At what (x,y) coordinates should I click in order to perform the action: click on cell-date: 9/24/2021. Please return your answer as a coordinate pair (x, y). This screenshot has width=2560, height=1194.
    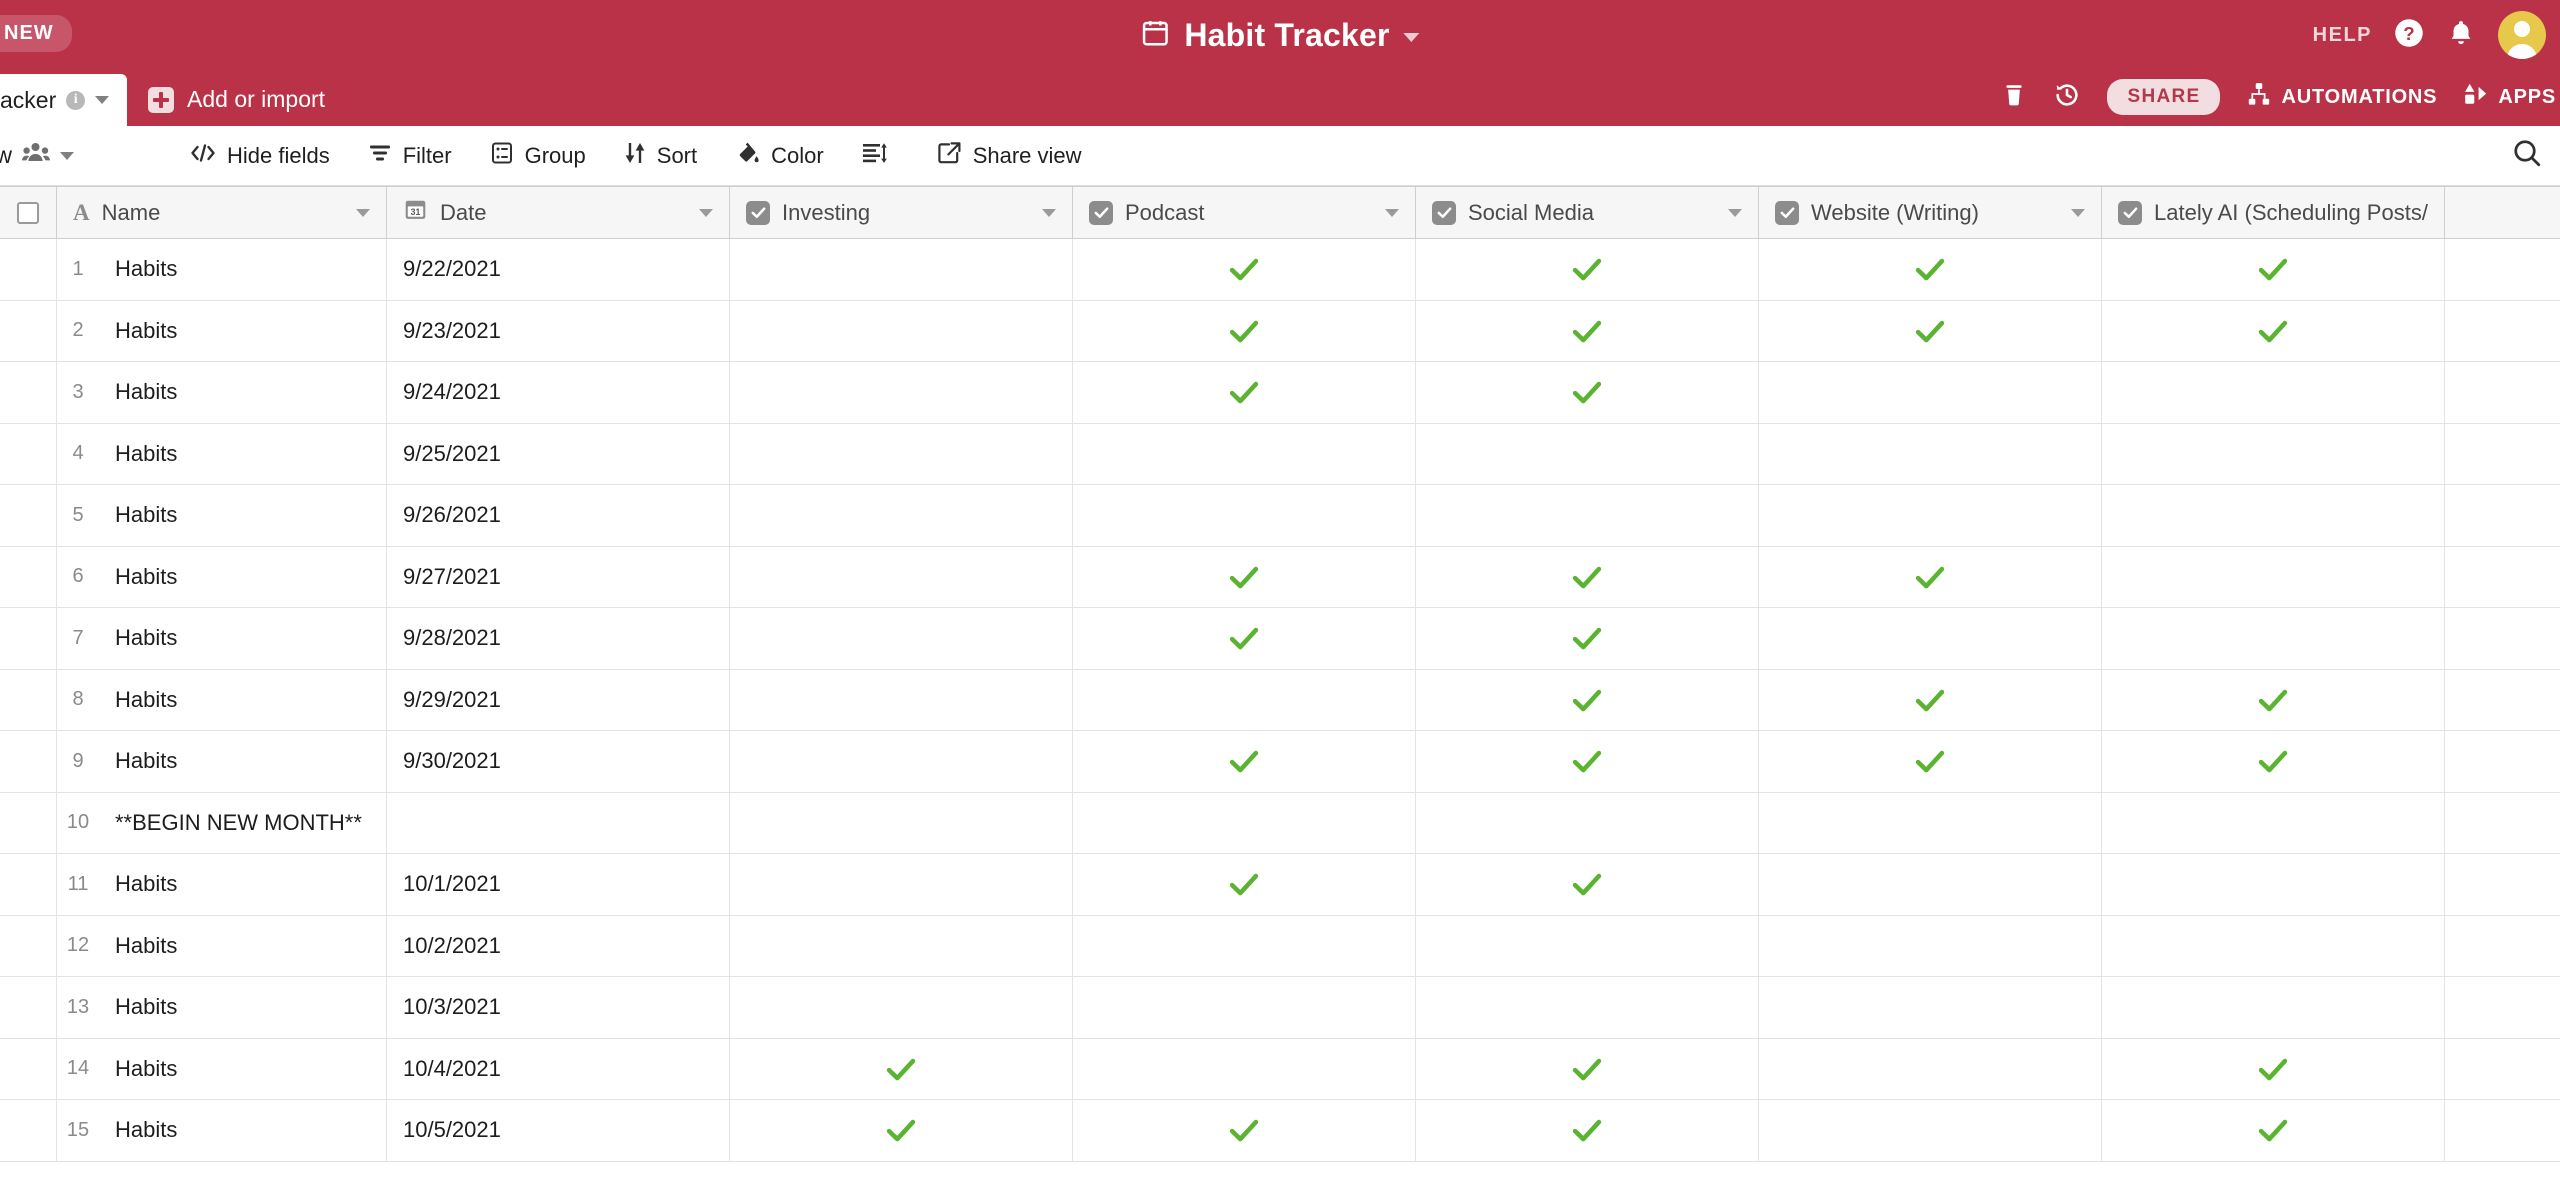
    Looking at the image, I should click on (558, 392).